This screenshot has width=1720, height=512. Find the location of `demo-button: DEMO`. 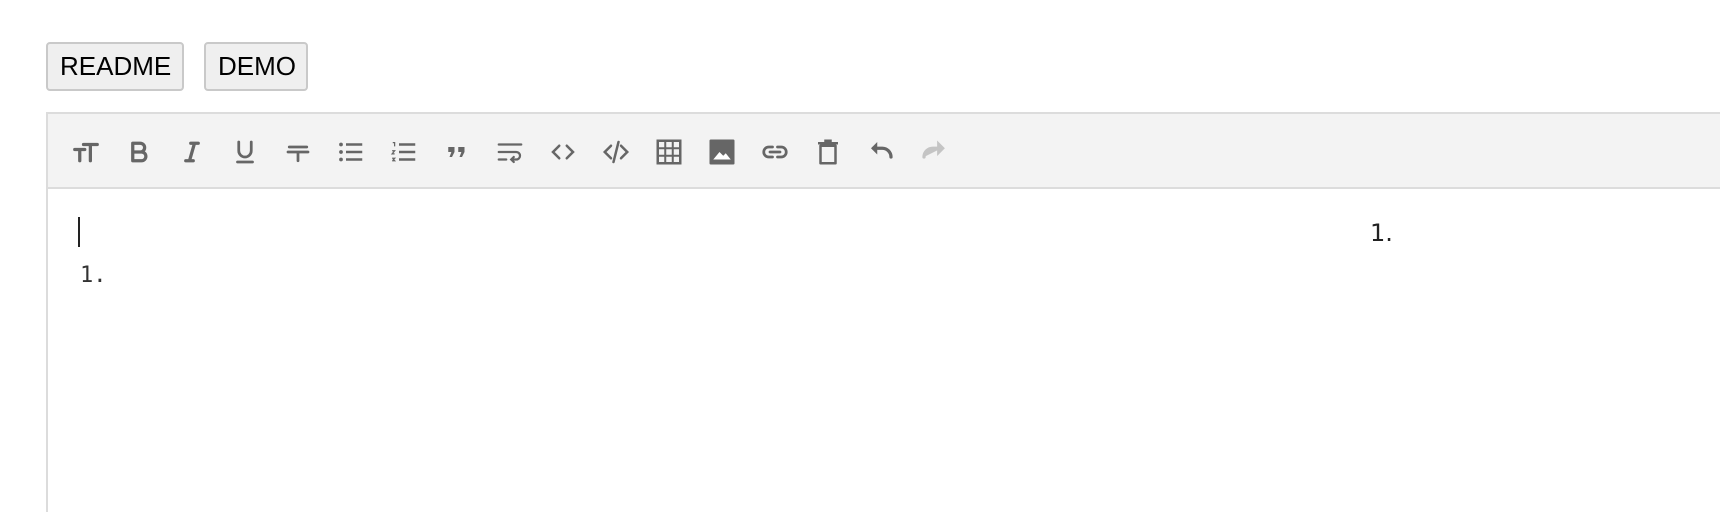

demo-button: DEMO is located at coordinates (256, 66).